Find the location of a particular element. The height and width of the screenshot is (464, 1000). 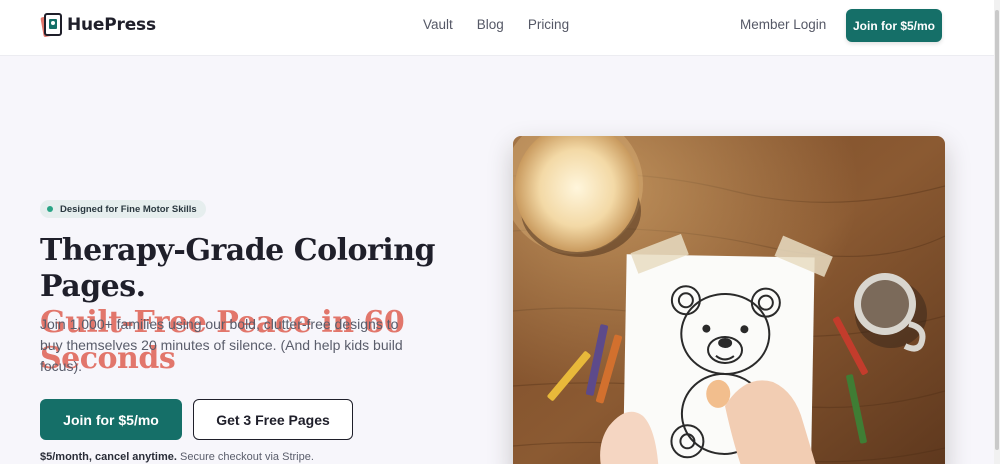

brand-name: HuePress is located at coordinates (111, 25).